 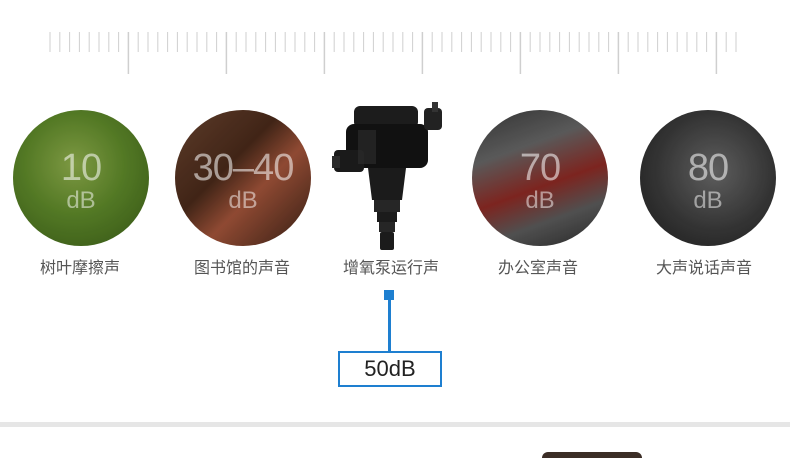 I want to click on level-label: 增氧泵运行声, so click(x=390, y=267).